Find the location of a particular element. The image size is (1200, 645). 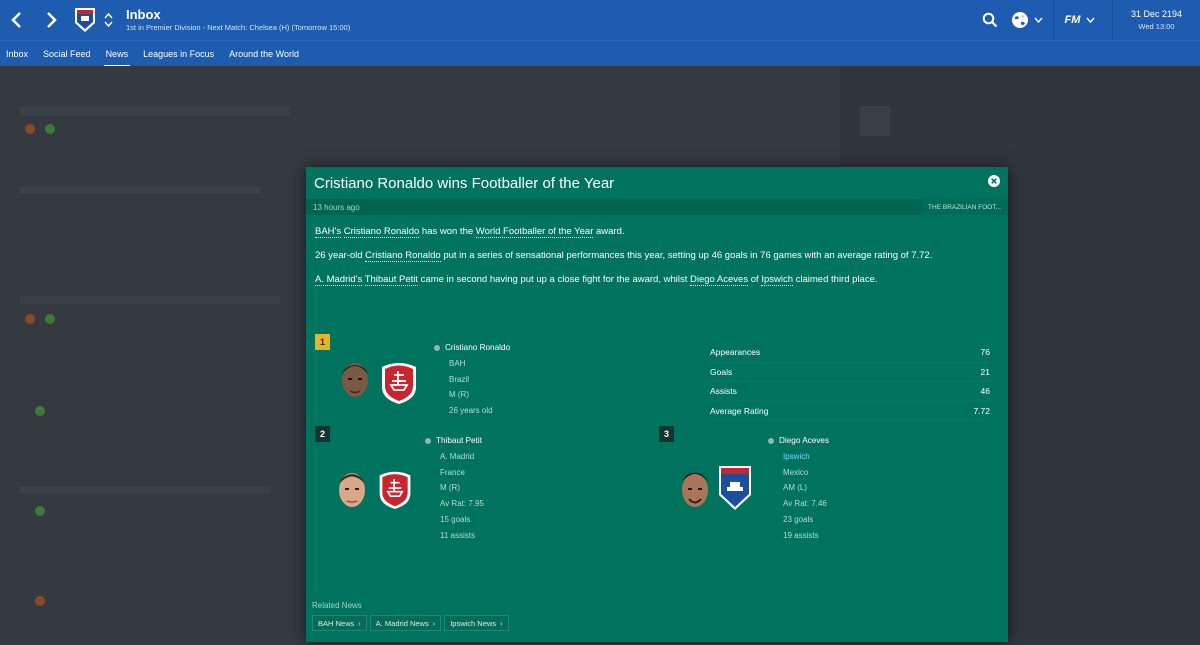

page-title: Inbox is located at coordinates (143, 14).